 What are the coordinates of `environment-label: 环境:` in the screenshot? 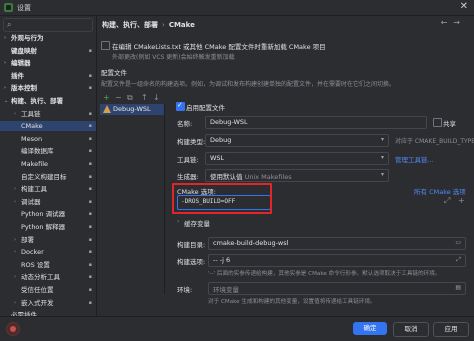 It's located at (185, 290).